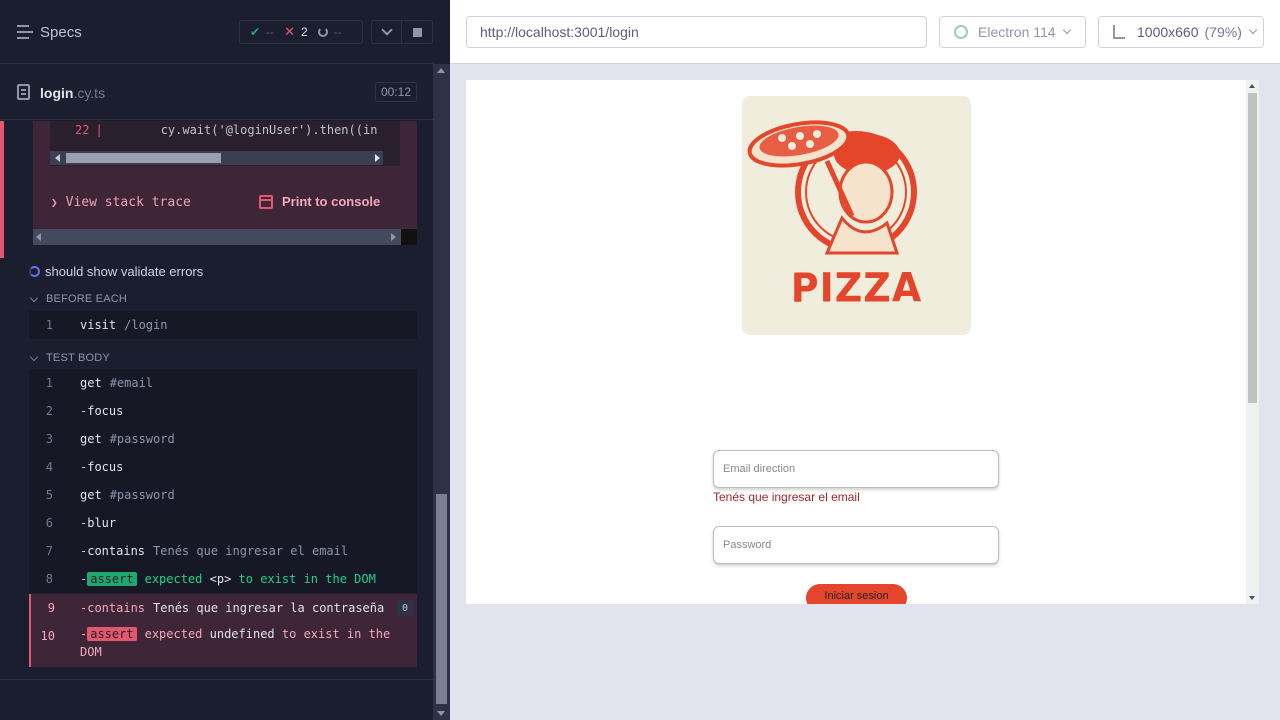  Describe the element at coordinates (1252, 342) in the screenshot. I see `app-scrollbar` at that location.